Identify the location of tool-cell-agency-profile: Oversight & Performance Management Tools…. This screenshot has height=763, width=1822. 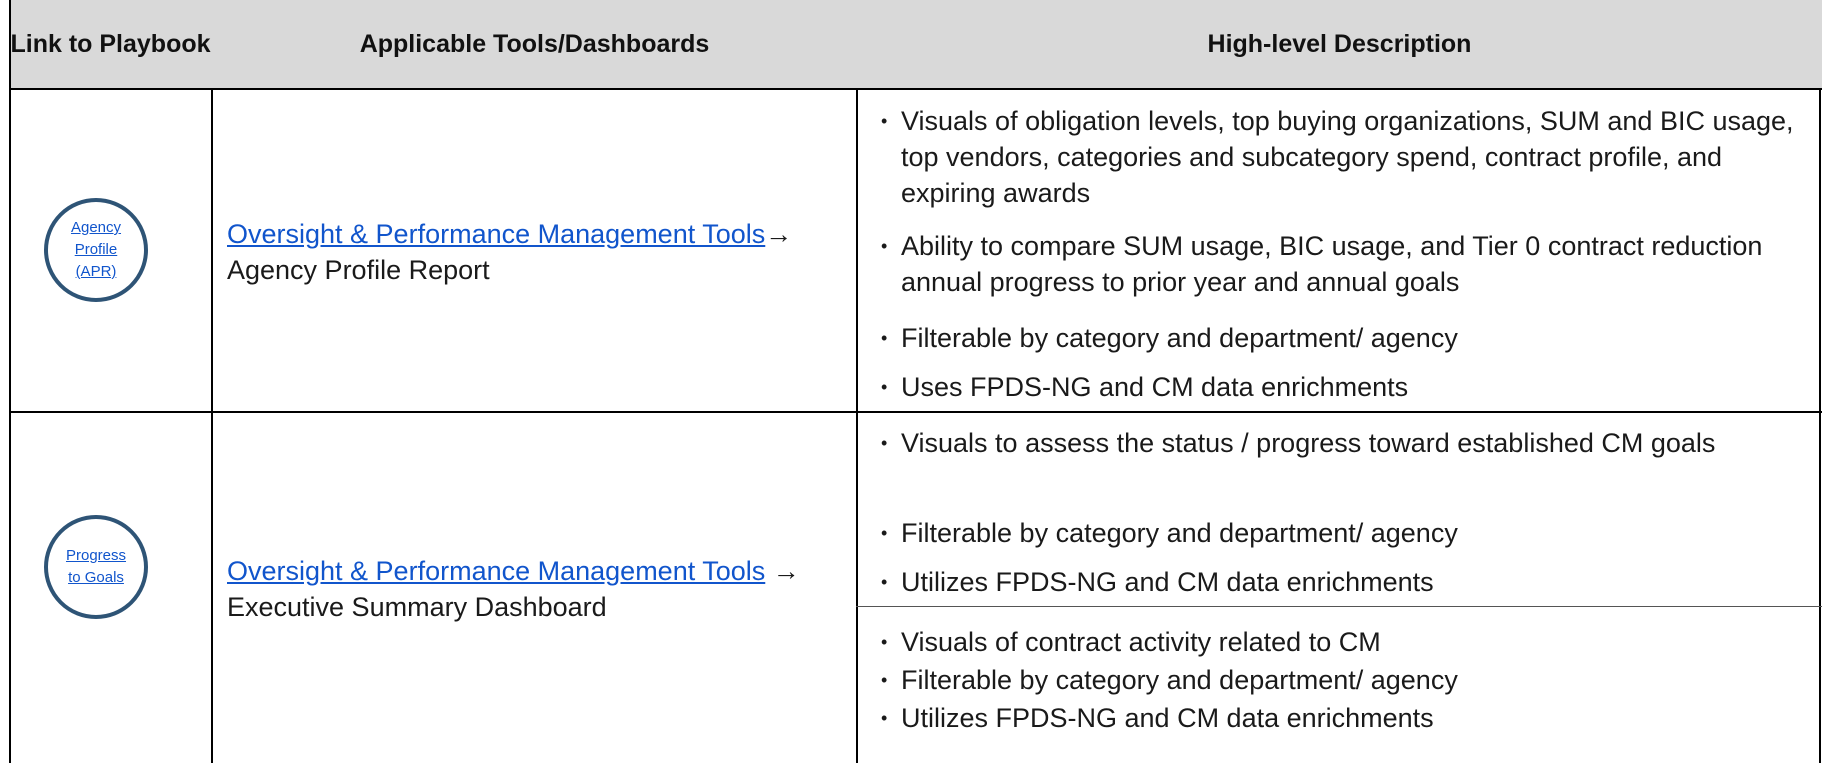
(527, 252).